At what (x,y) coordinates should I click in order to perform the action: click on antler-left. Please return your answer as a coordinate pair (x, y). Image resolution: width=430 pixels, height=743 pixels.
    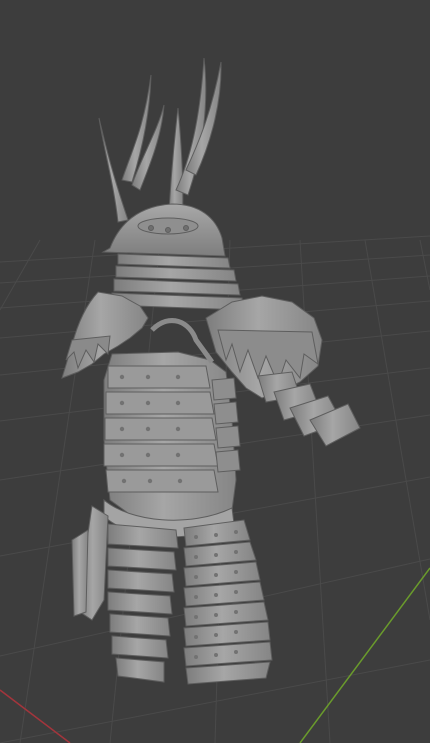
    Looking at the image, I should click on (131, 148).